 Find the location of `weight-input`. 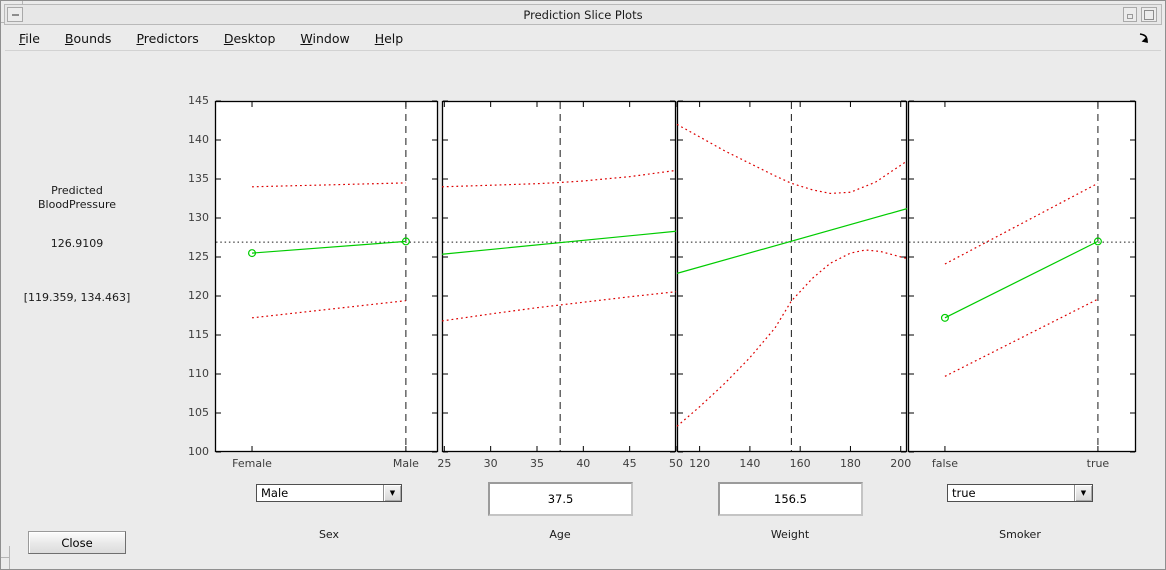

weight-input is located at coordinates (790, 499).